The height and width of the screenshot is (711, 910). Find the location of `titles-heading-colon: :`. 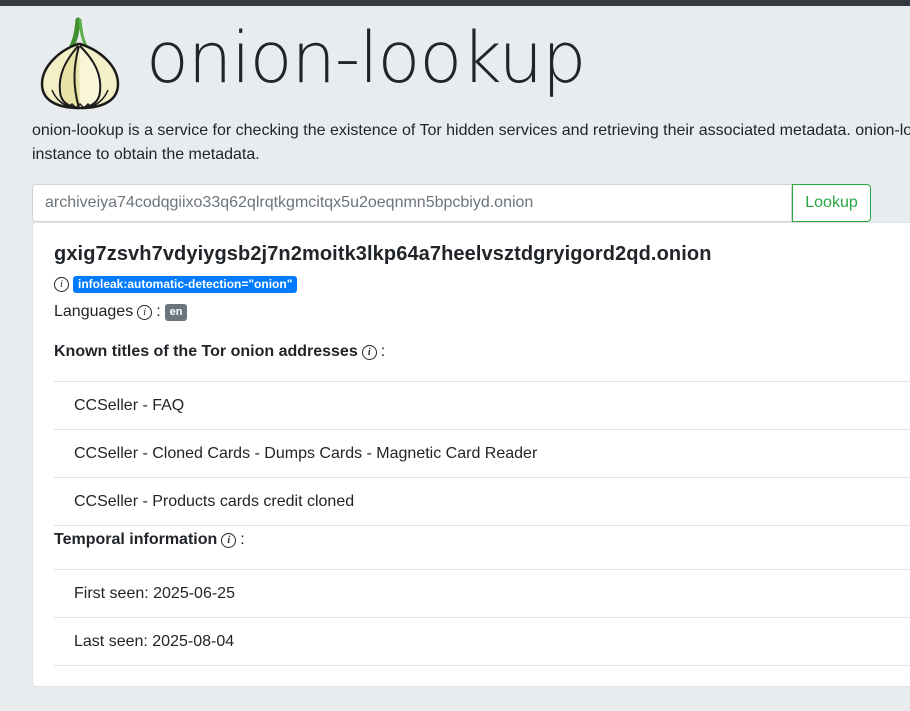

titles-heading-colon: : is located at coordinates (383, 352).